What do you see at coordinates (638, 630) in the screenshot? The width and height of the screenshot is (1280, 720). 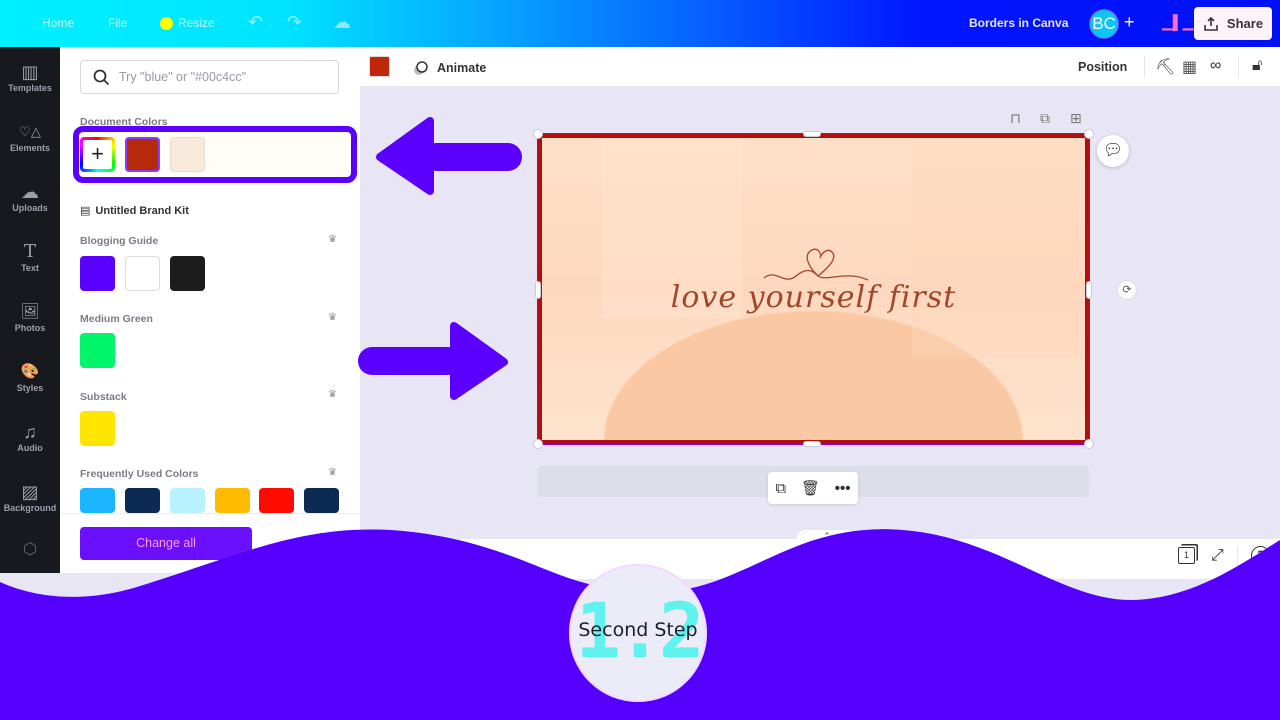 I see `step-label: Second Step` at bounding box center [638, 630].